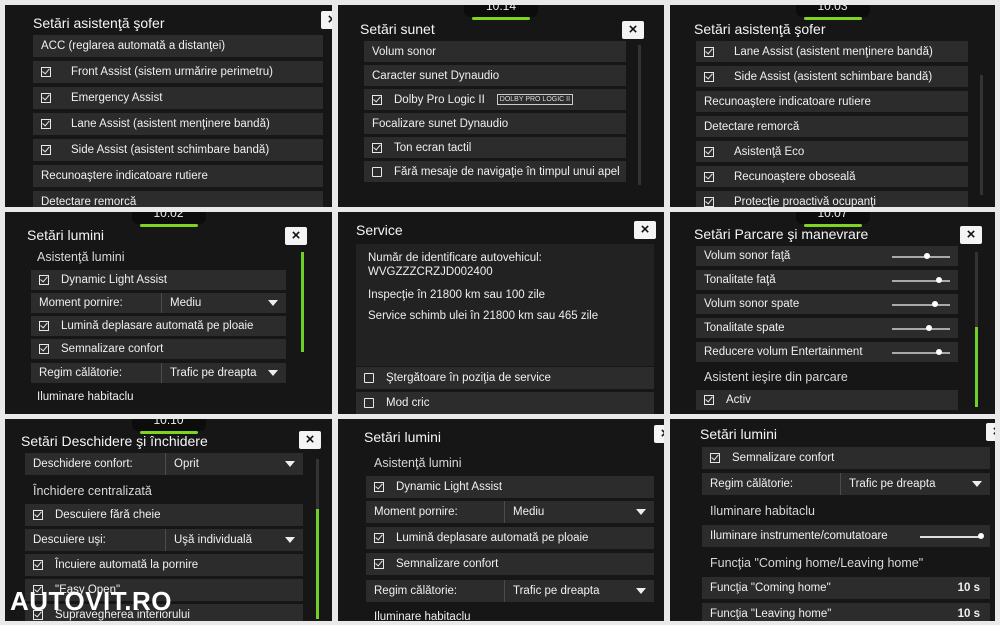 The width and height of the screenshot is (1000, 625). Describe the element at coordinates (178, 72) in the screenshot. I see `list-item-front-assist: Front Assist (sistem urmărire perimetru)` at that location.